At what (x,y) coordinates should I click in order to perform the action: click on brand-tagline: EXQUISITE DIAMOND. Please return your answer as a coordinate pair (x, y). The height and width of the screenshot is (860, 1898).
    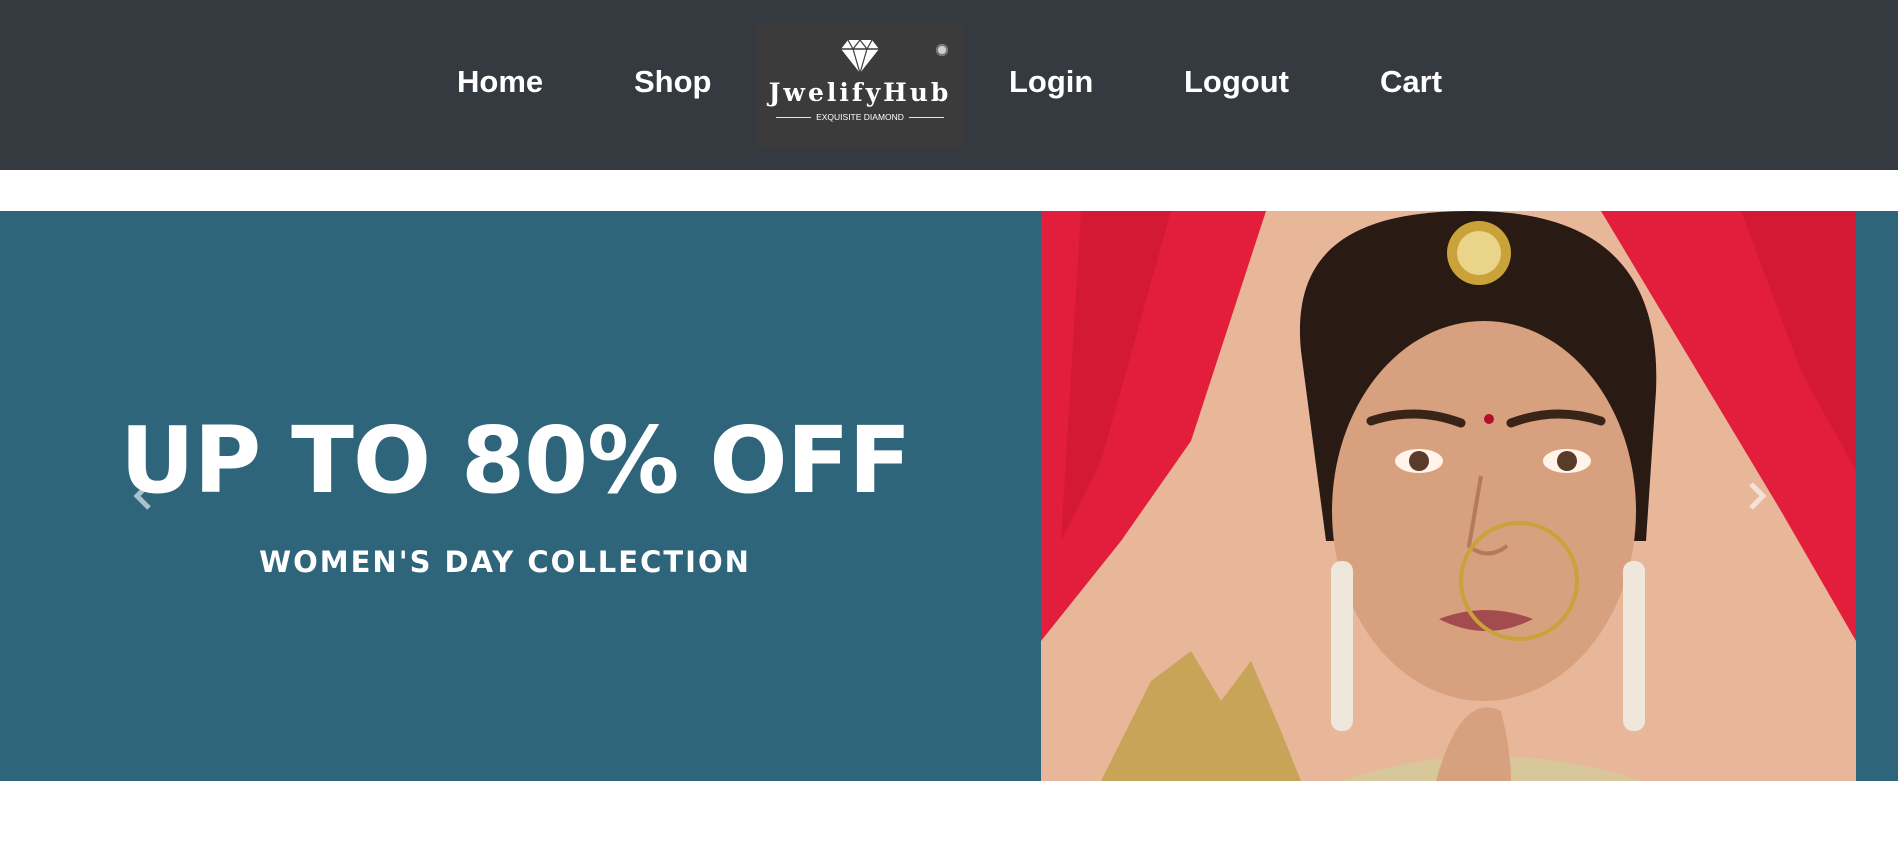
    Looking at the image, I should click on (860, 117).